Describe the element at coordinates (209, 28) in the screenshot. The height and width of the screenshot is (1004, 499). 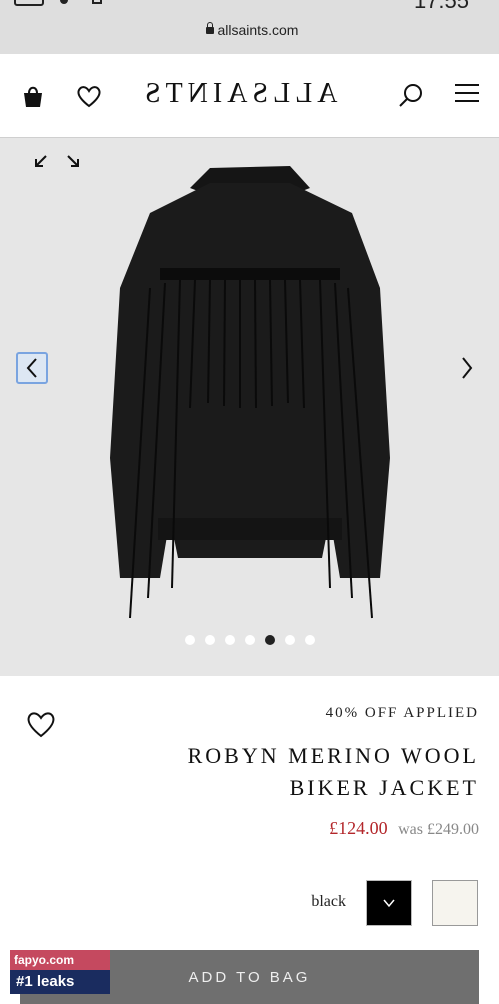
I see `lock-icon` at that location.